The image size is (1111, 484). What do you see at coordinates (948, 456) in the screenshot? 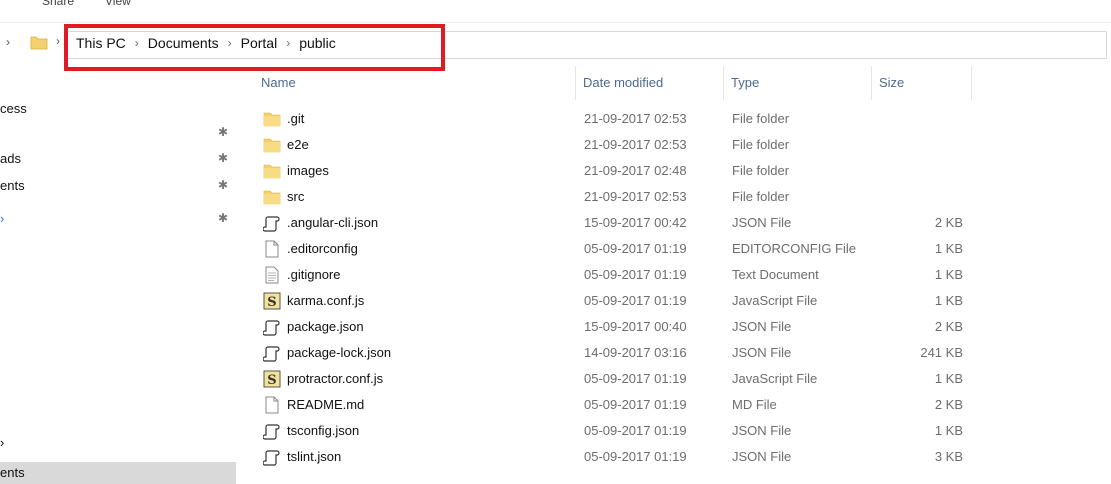
I see `file-size: 3 KB` at bounding box center [948, 456].